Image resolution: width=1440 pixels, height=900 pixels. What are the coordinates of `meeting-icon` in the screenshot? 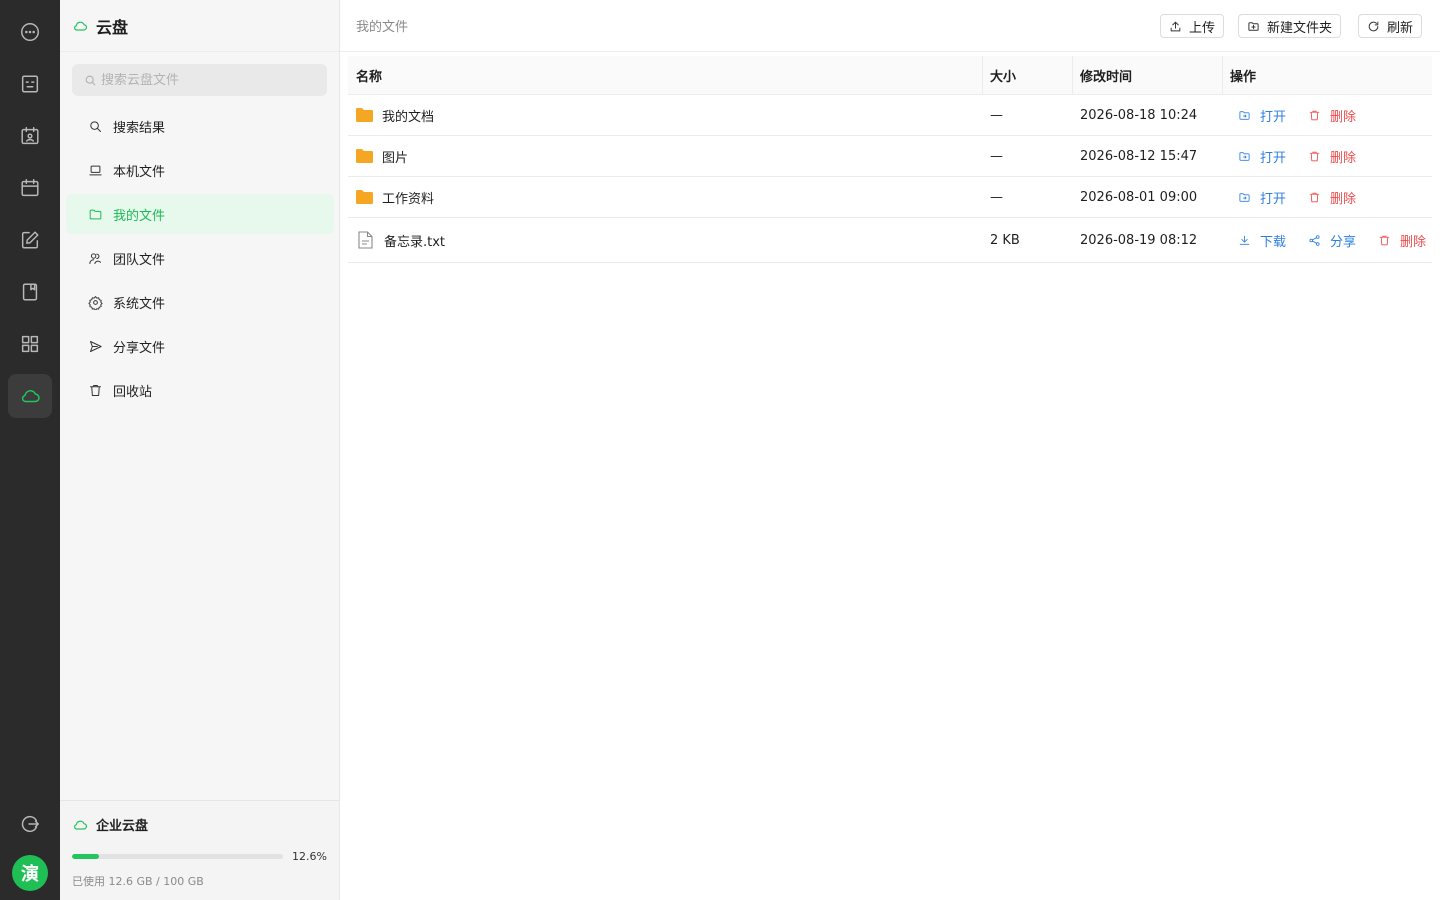 It's located at (30, 136).